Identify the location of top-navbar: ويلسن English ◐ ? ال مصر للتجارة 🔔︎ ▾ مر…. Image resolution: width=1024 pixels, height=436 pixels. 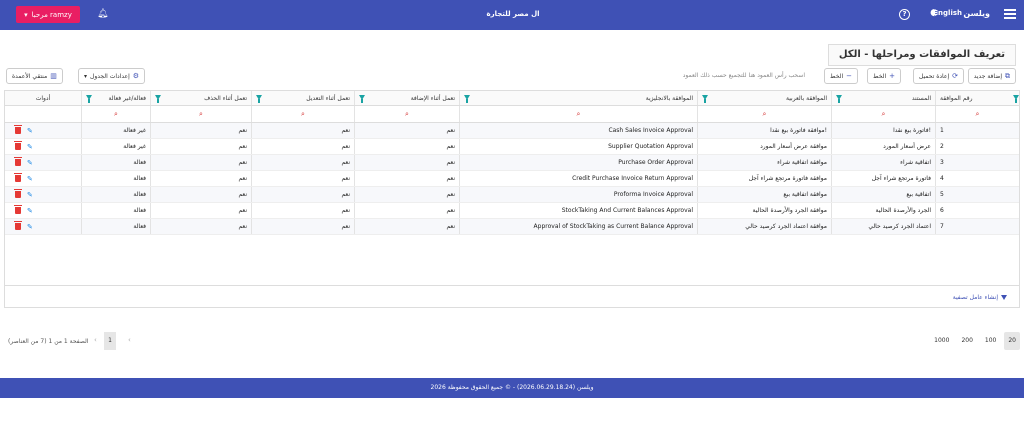
(512, 15).